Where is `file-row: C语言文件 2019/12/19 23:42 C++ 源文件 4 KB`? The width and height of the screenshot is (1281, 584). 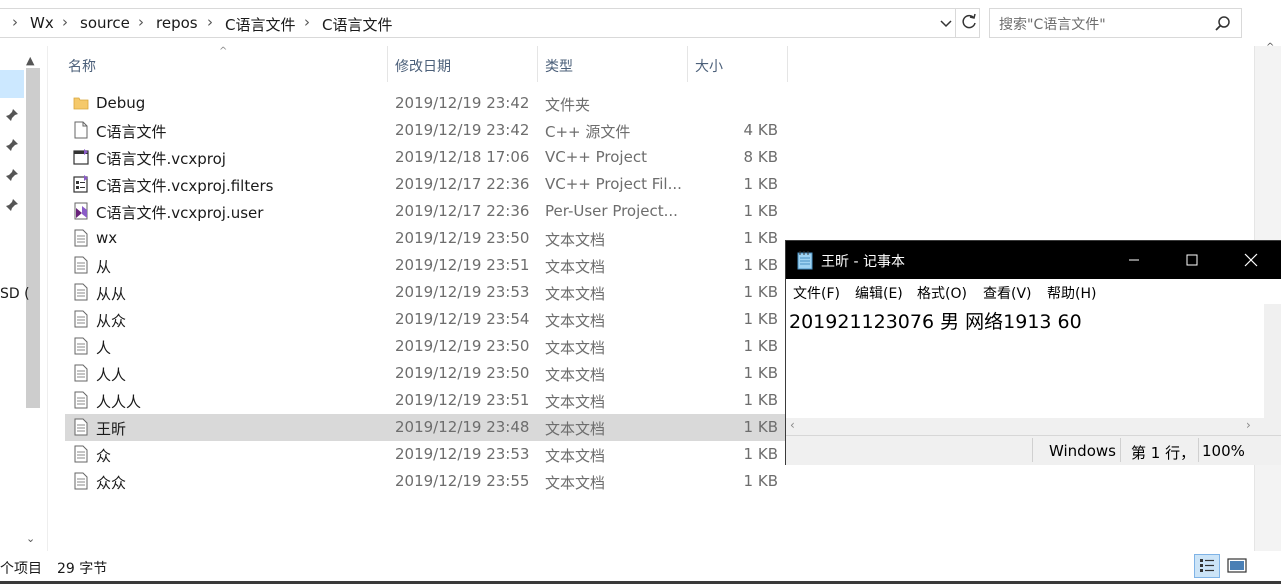 file-row: C语言文件 2019/12/19 23:42 C++ 源文件 4 KB is located at coordinates (429, 130).